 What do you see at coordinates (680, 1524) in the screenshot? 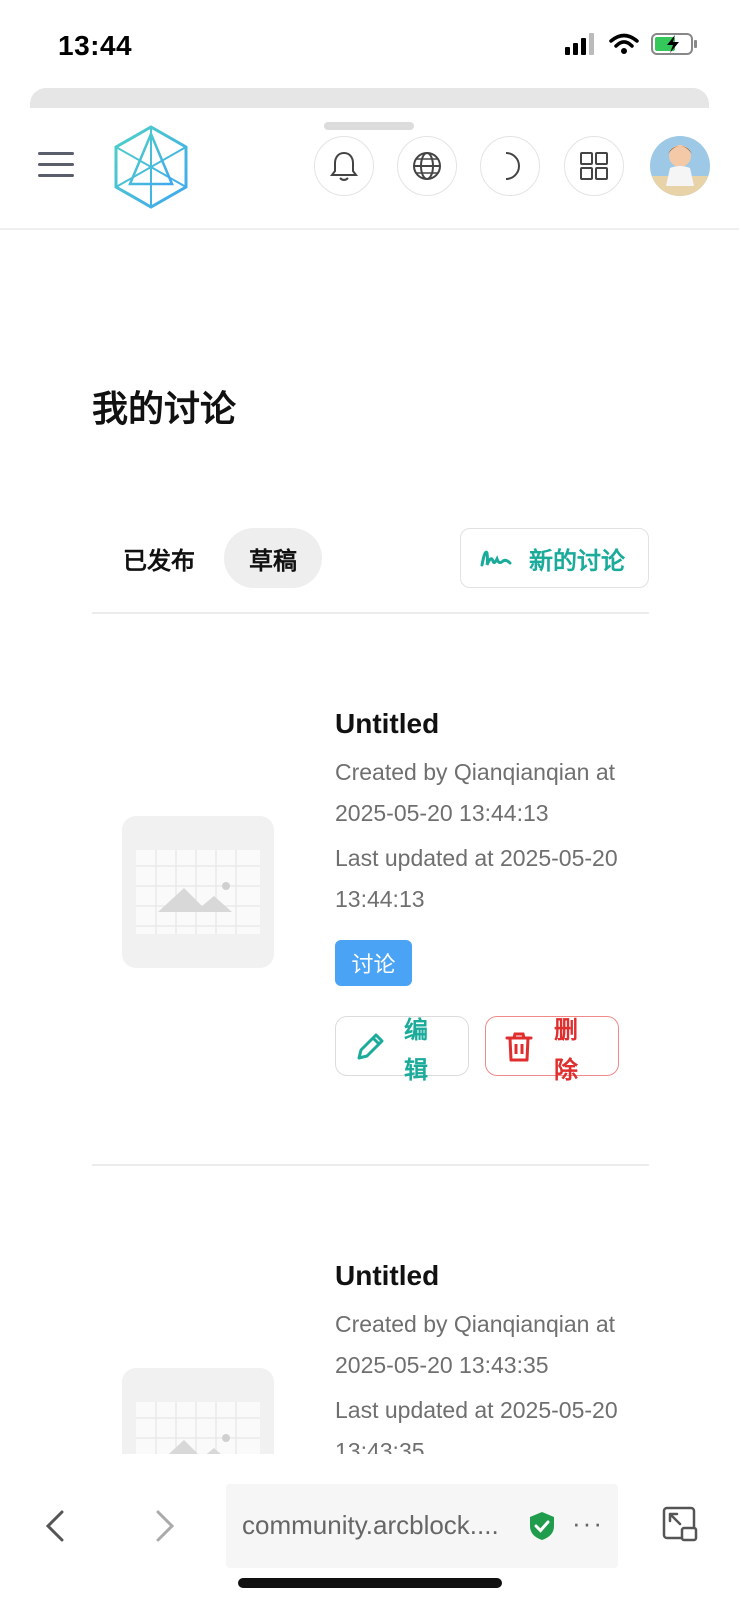
I see `picture-in-picture-icon` at bounding box center [680, 1524].